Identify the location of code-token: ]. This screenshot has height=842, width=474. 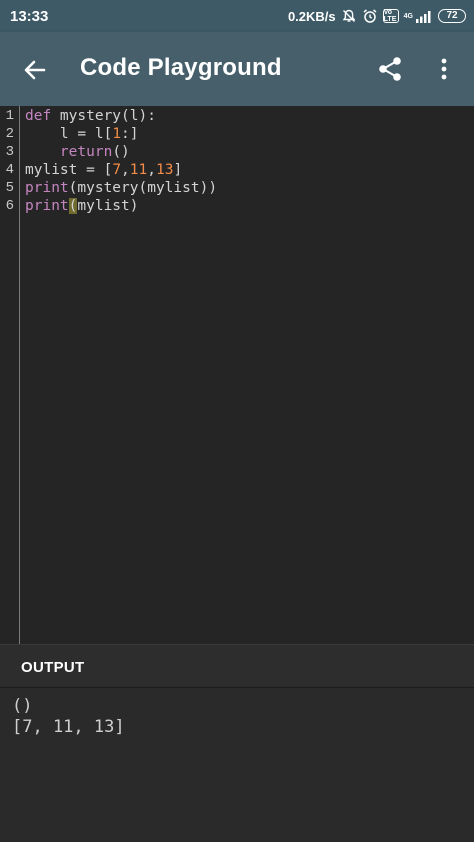
(178, 170).